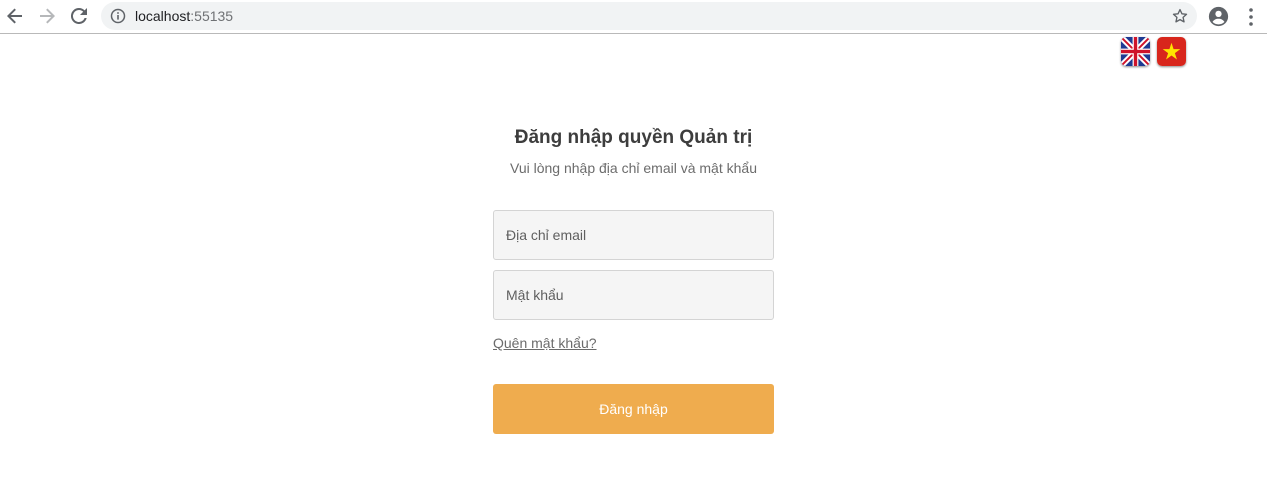 The height and width of the screenshot is (477, 1267). Describe the element at coordinates (633, 295) in the screenshot. I see `password-input` at that location.